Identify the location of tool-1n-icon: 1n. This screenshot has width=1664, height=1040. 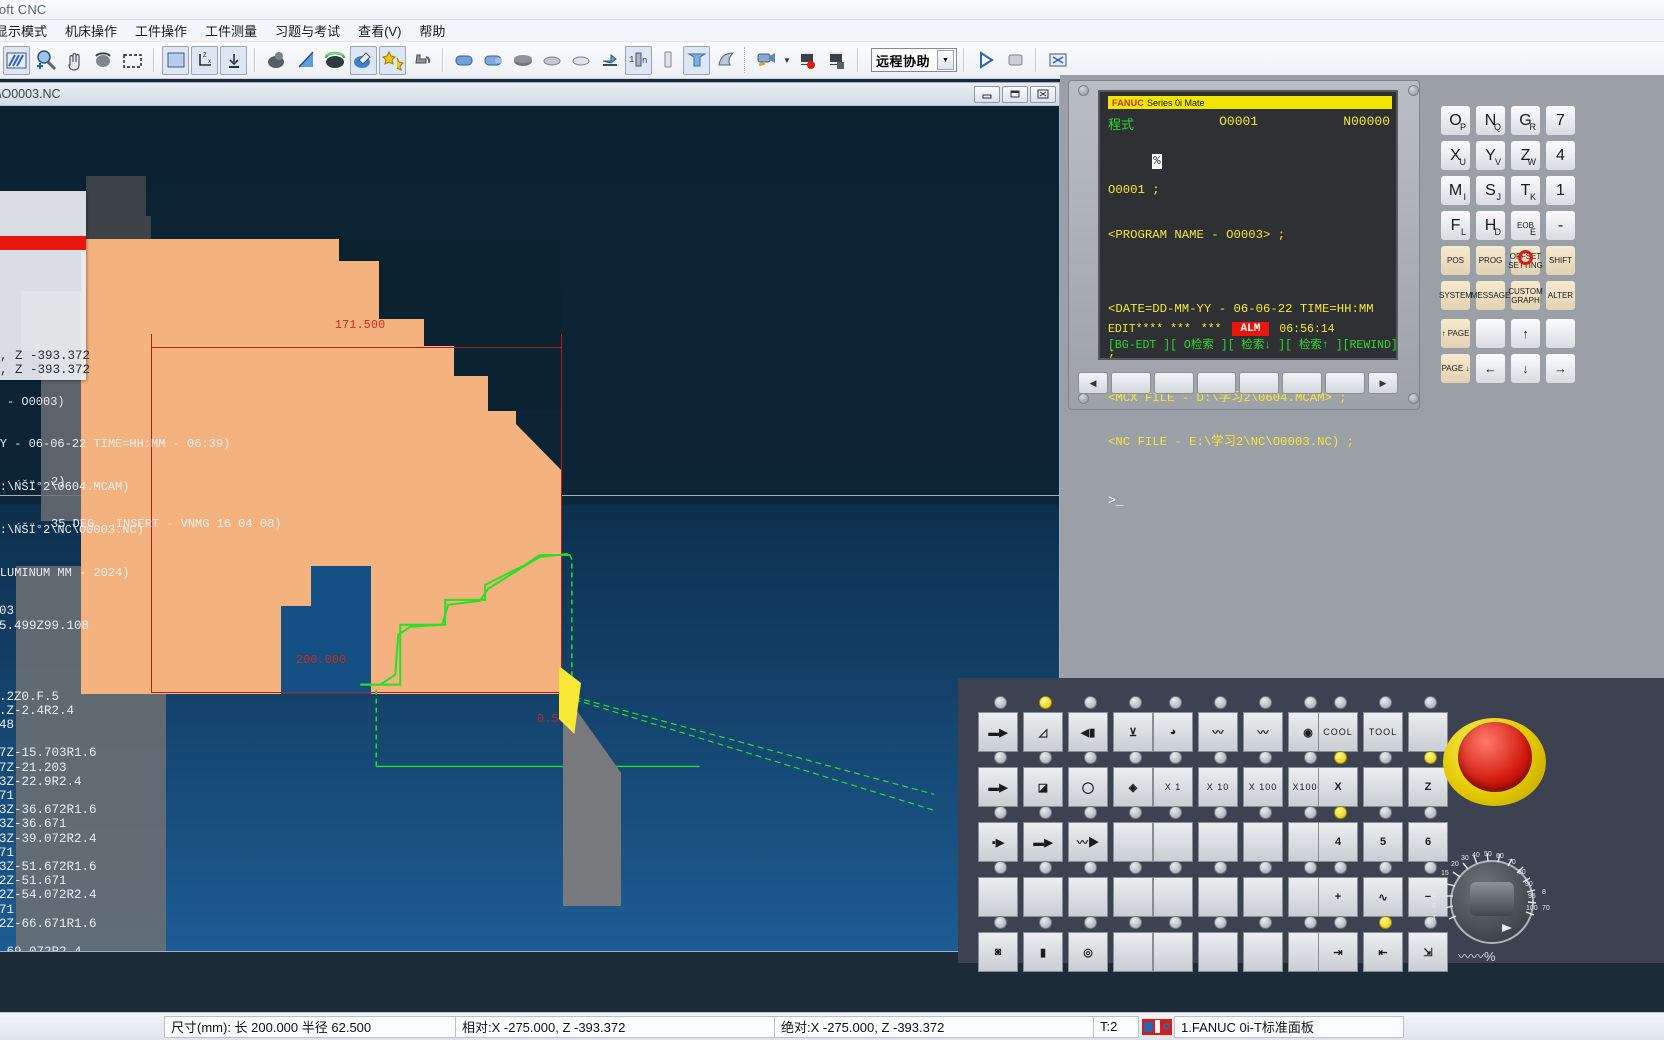
(638, 60).